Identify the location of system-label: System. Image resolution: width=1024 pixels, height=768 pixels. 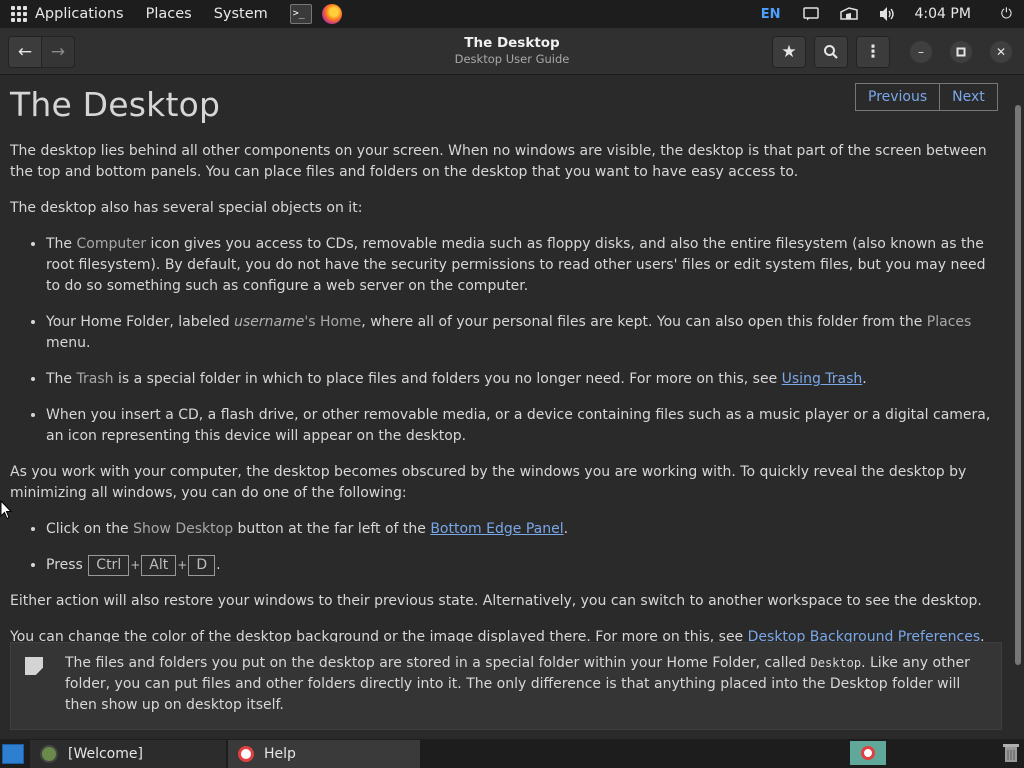
(240, 14).